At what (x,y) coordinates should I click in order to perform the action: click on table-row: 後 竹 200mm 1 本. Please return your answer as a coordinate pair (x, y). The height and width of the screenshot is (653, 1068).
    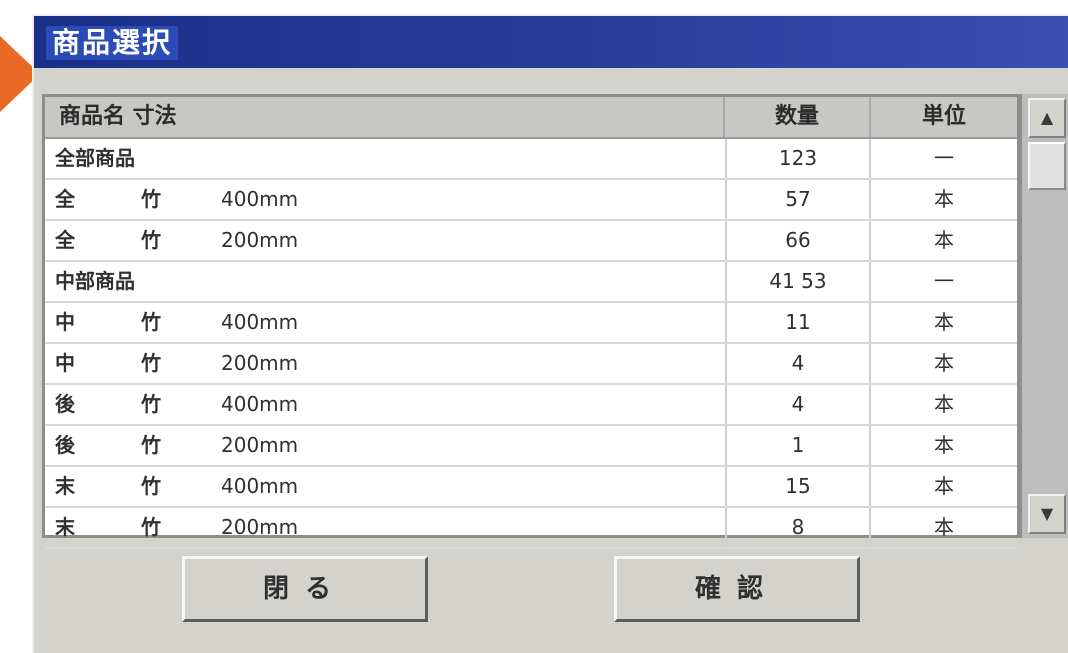
    Looking at the image, I should click on (531, 446).